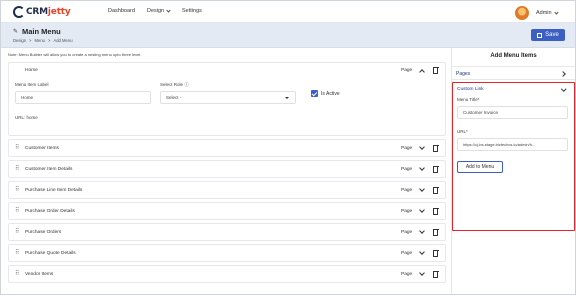  Describe the element at coordinates (422, 72) in the screenshot. I see `chevron-up-icon` at that location.